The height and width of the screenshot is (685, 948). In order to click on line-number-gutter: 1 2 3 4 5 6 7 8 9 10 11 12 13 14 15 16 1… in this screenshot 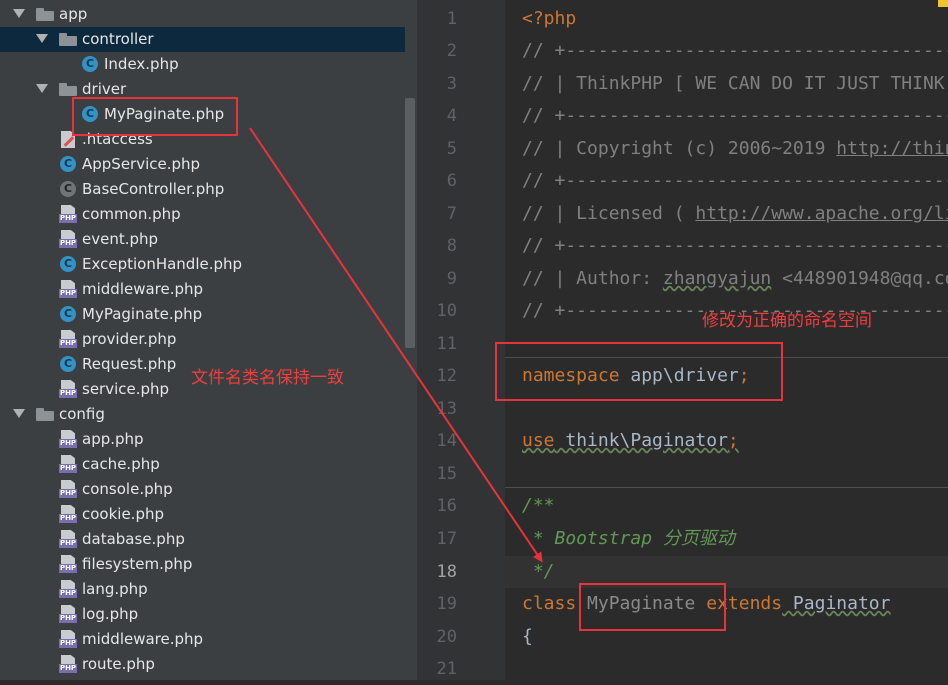, I will do `click(468, 340)`.